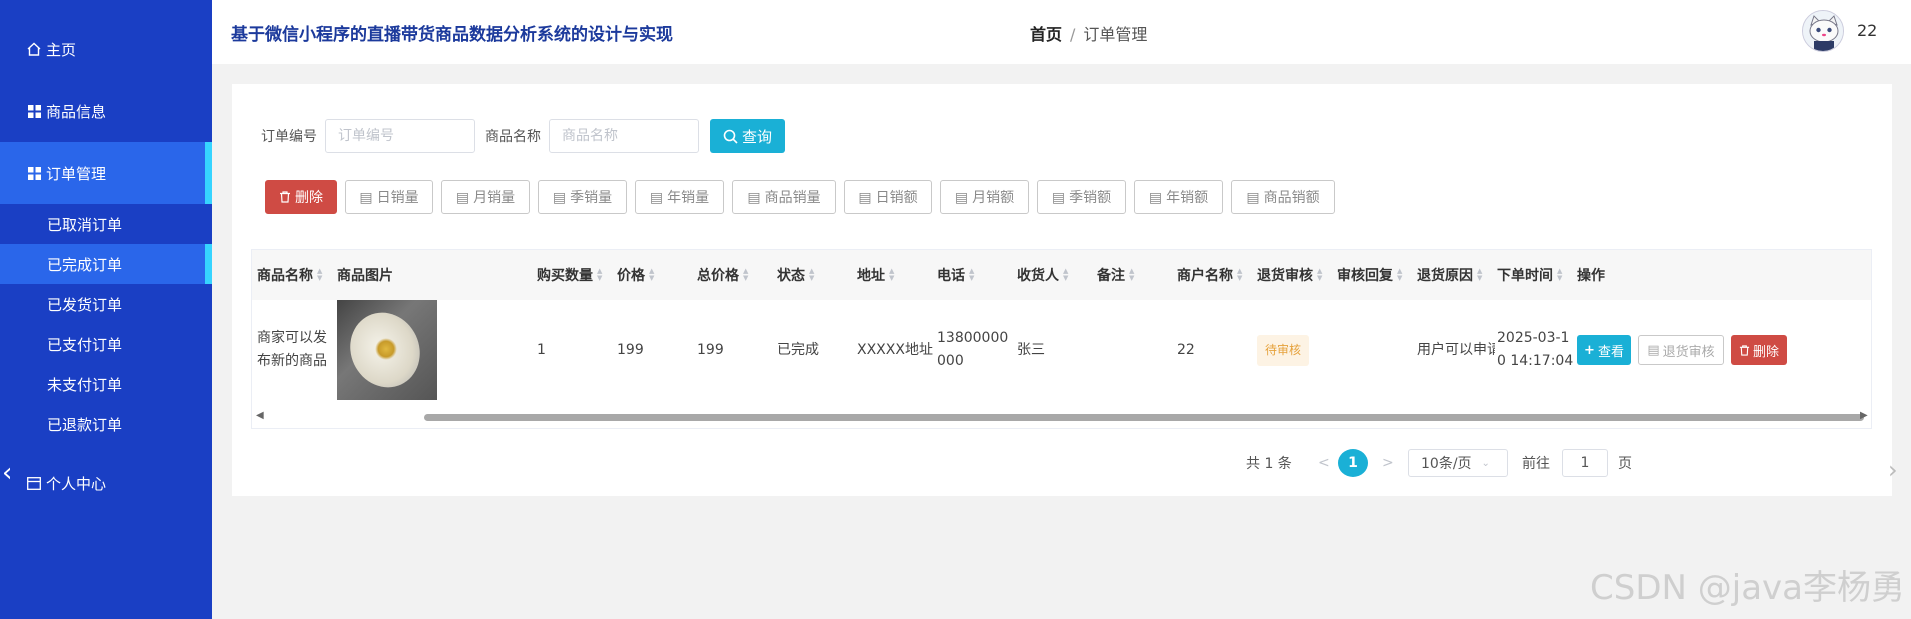  Describe the element at coordinates (1042, 275) in the screenshot. I see `column-header: 收货人 ▲ ▼` at that location.